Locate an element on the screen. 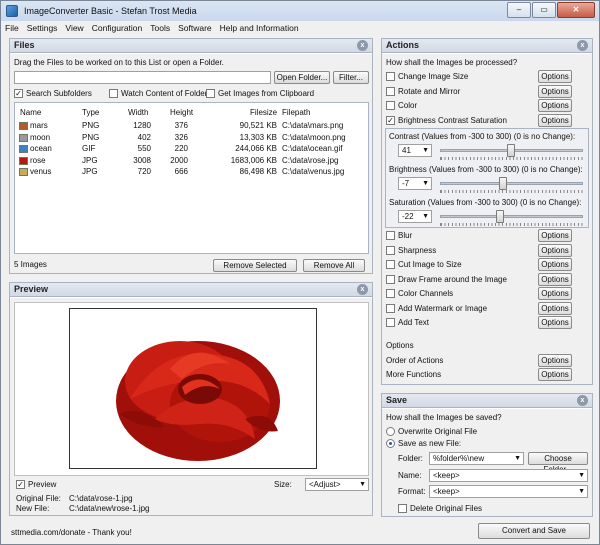  contrast-slider is located at coordinates (511, 150).